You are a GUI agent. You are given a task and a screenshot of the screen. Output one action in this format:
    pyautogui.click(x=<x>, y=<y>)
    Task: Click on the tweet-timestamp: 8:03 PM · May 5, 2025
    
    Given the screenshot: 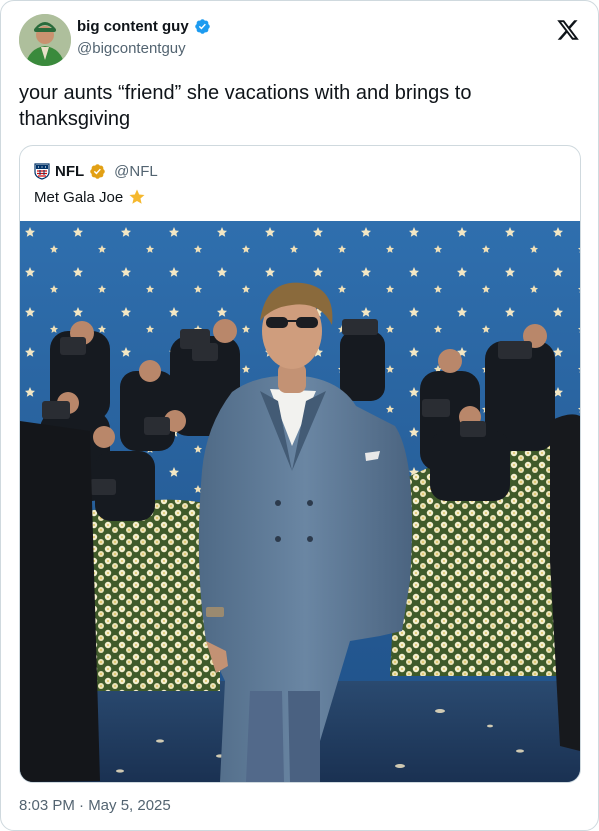 What is the action you would take?
    pyautogui.click(x=95, y=805)
    